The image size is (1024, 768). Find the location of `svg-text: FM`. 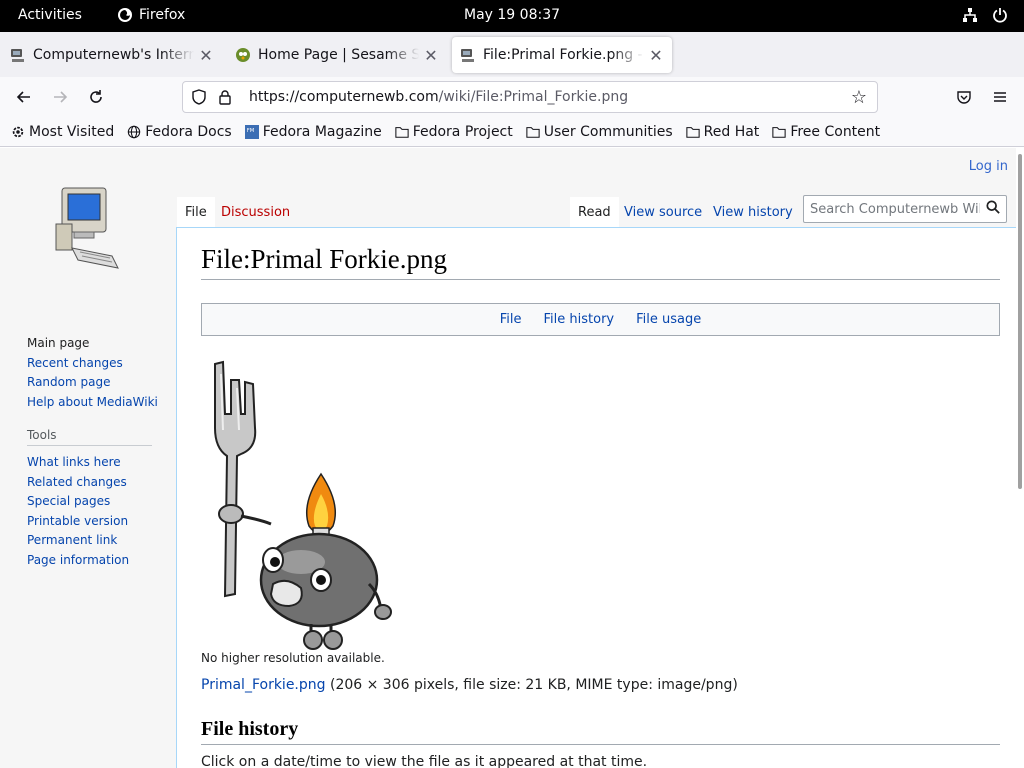

svg-text: FM is located at coordinates (250, 131).